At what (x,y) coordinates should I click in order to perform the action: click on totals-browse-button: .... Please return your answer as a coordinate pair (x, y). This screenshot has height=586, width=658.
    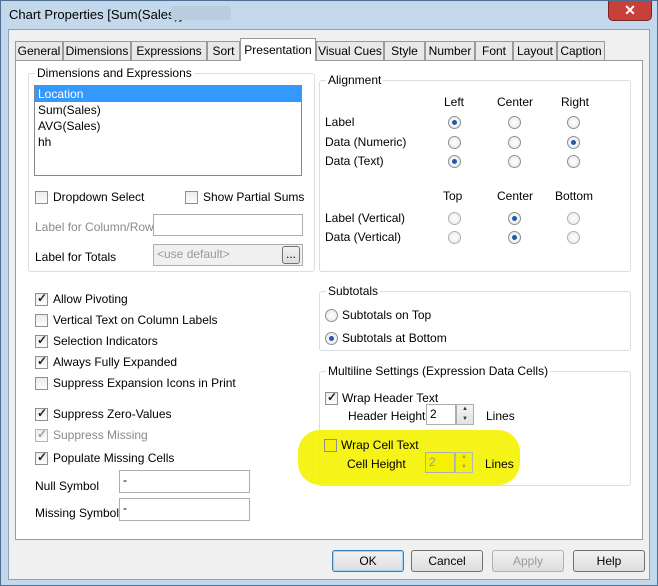
    Looking at the image, I should click on (291, 255).